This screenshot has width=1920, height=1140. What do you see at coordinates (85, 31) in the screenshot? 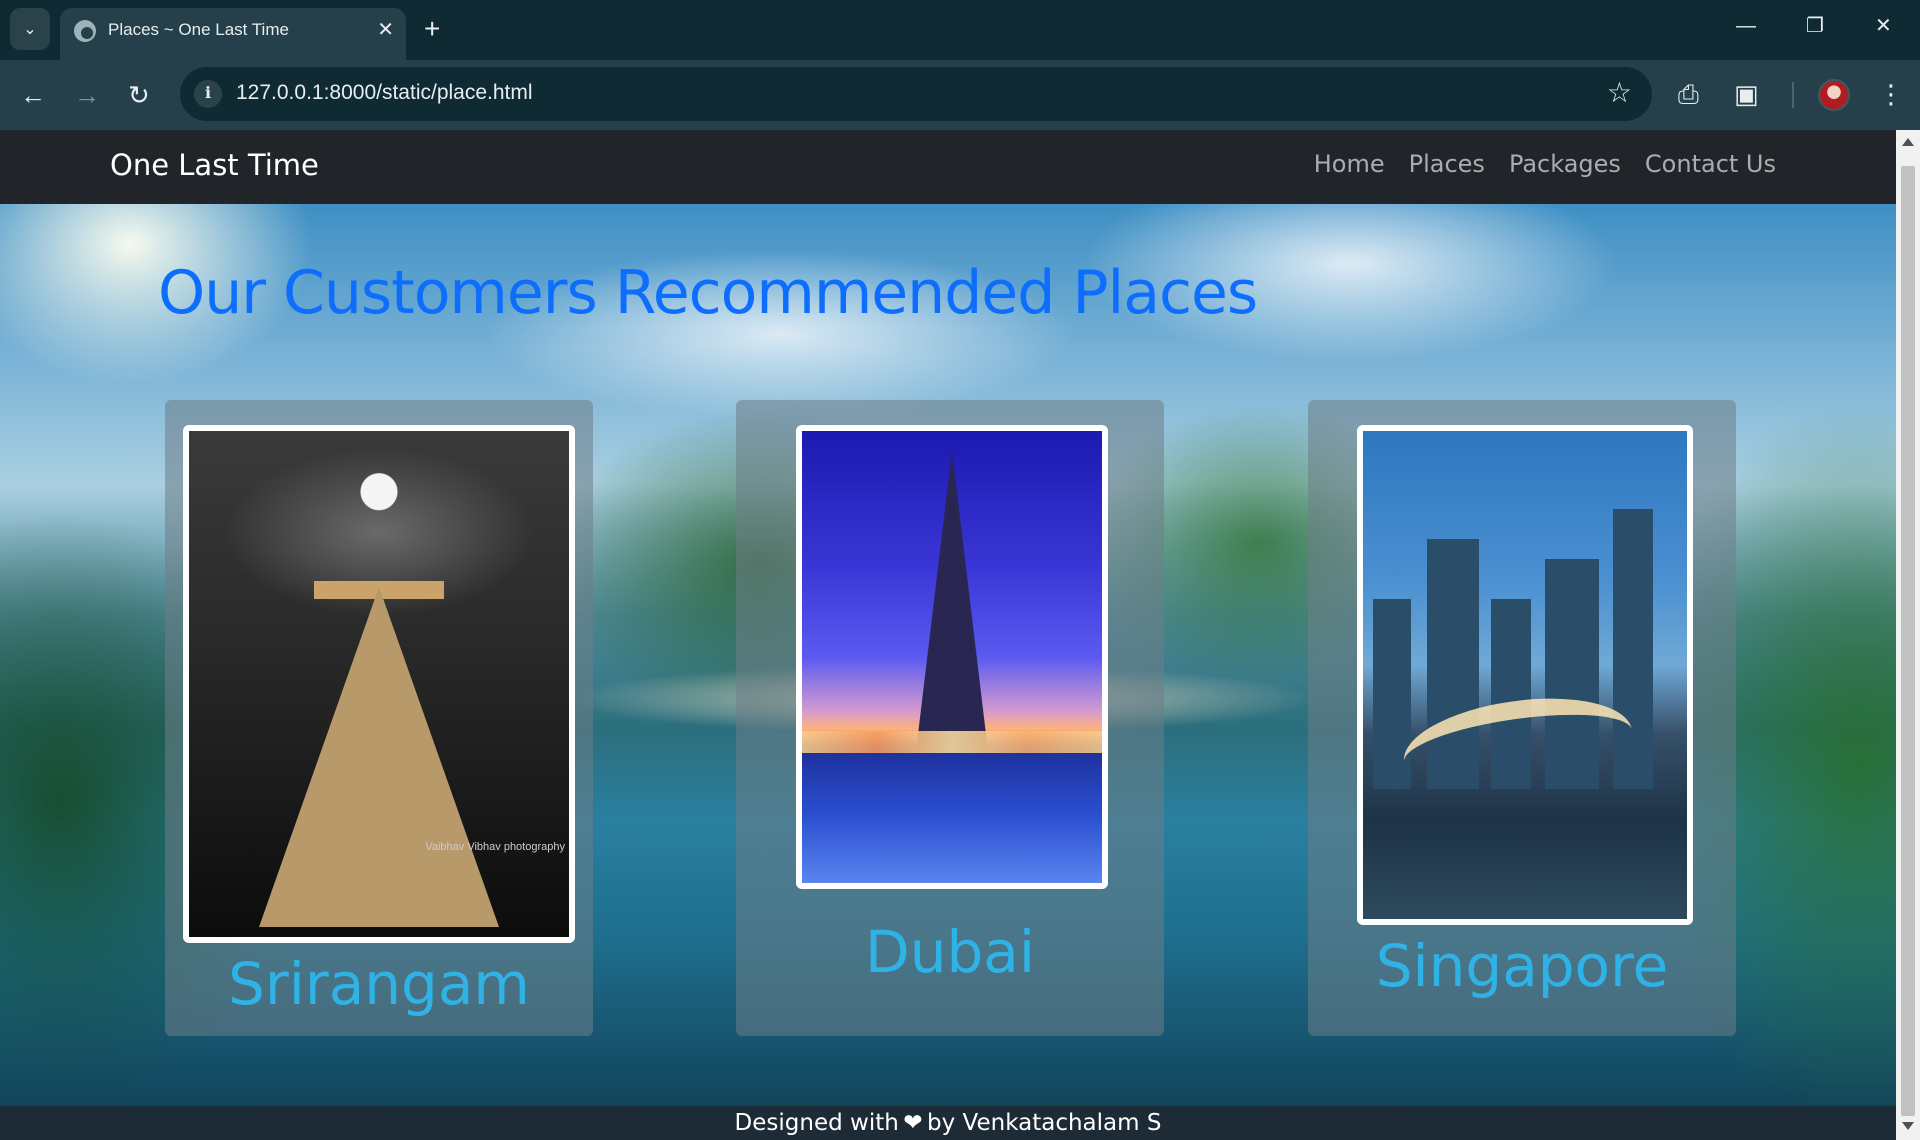
I see `globe-icon` at bounding box center [85, 31].